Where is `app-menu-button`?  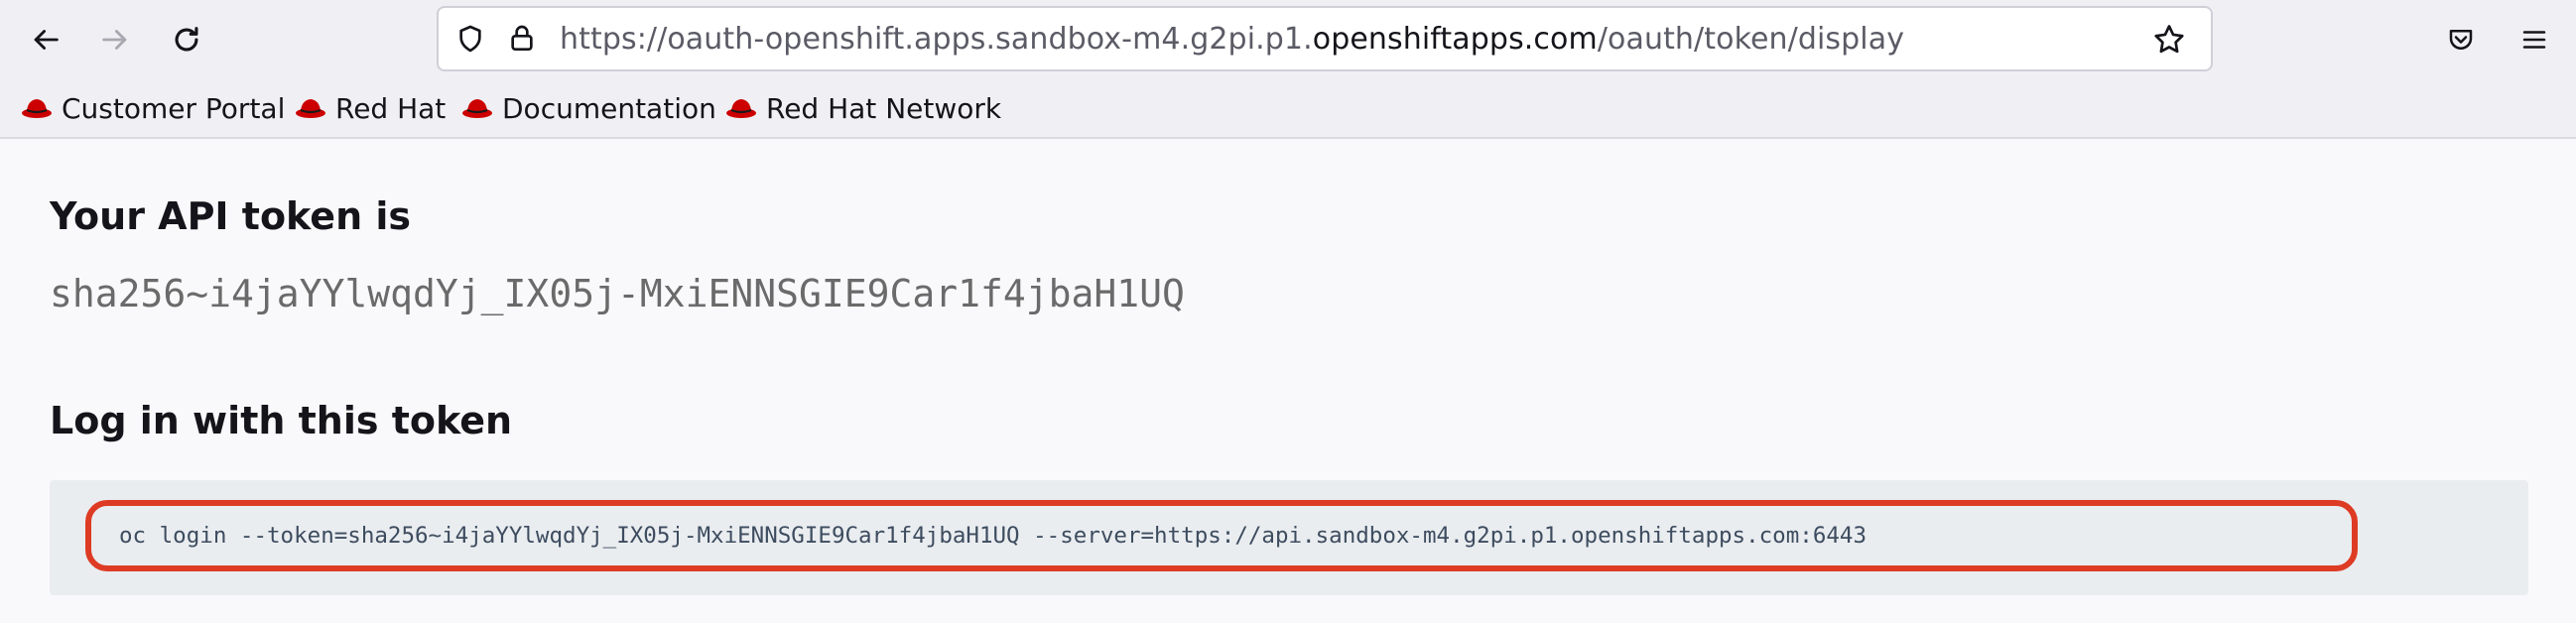 app-menu-button is located at coordinates (2535, 39).